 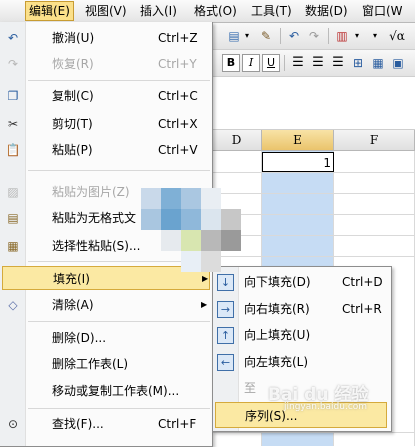 What do you see at coordinates (13, 246) in the screenshot?
I see `paste-special-icon: ▦` at bounding box center [13, 246].